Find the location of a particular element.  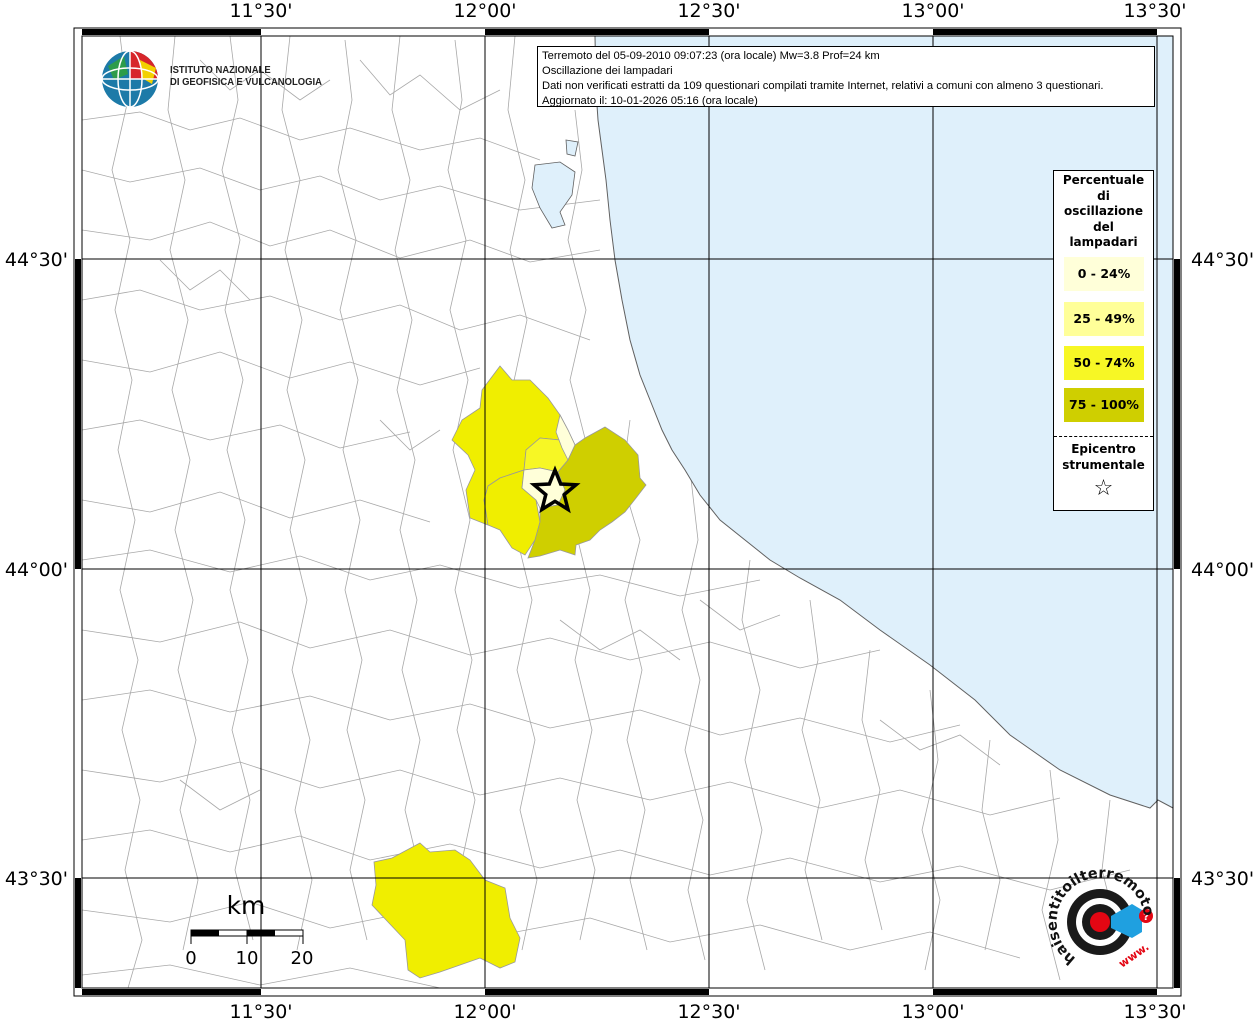

scale-tick-10: 10 is located at coordinates (247, 958).